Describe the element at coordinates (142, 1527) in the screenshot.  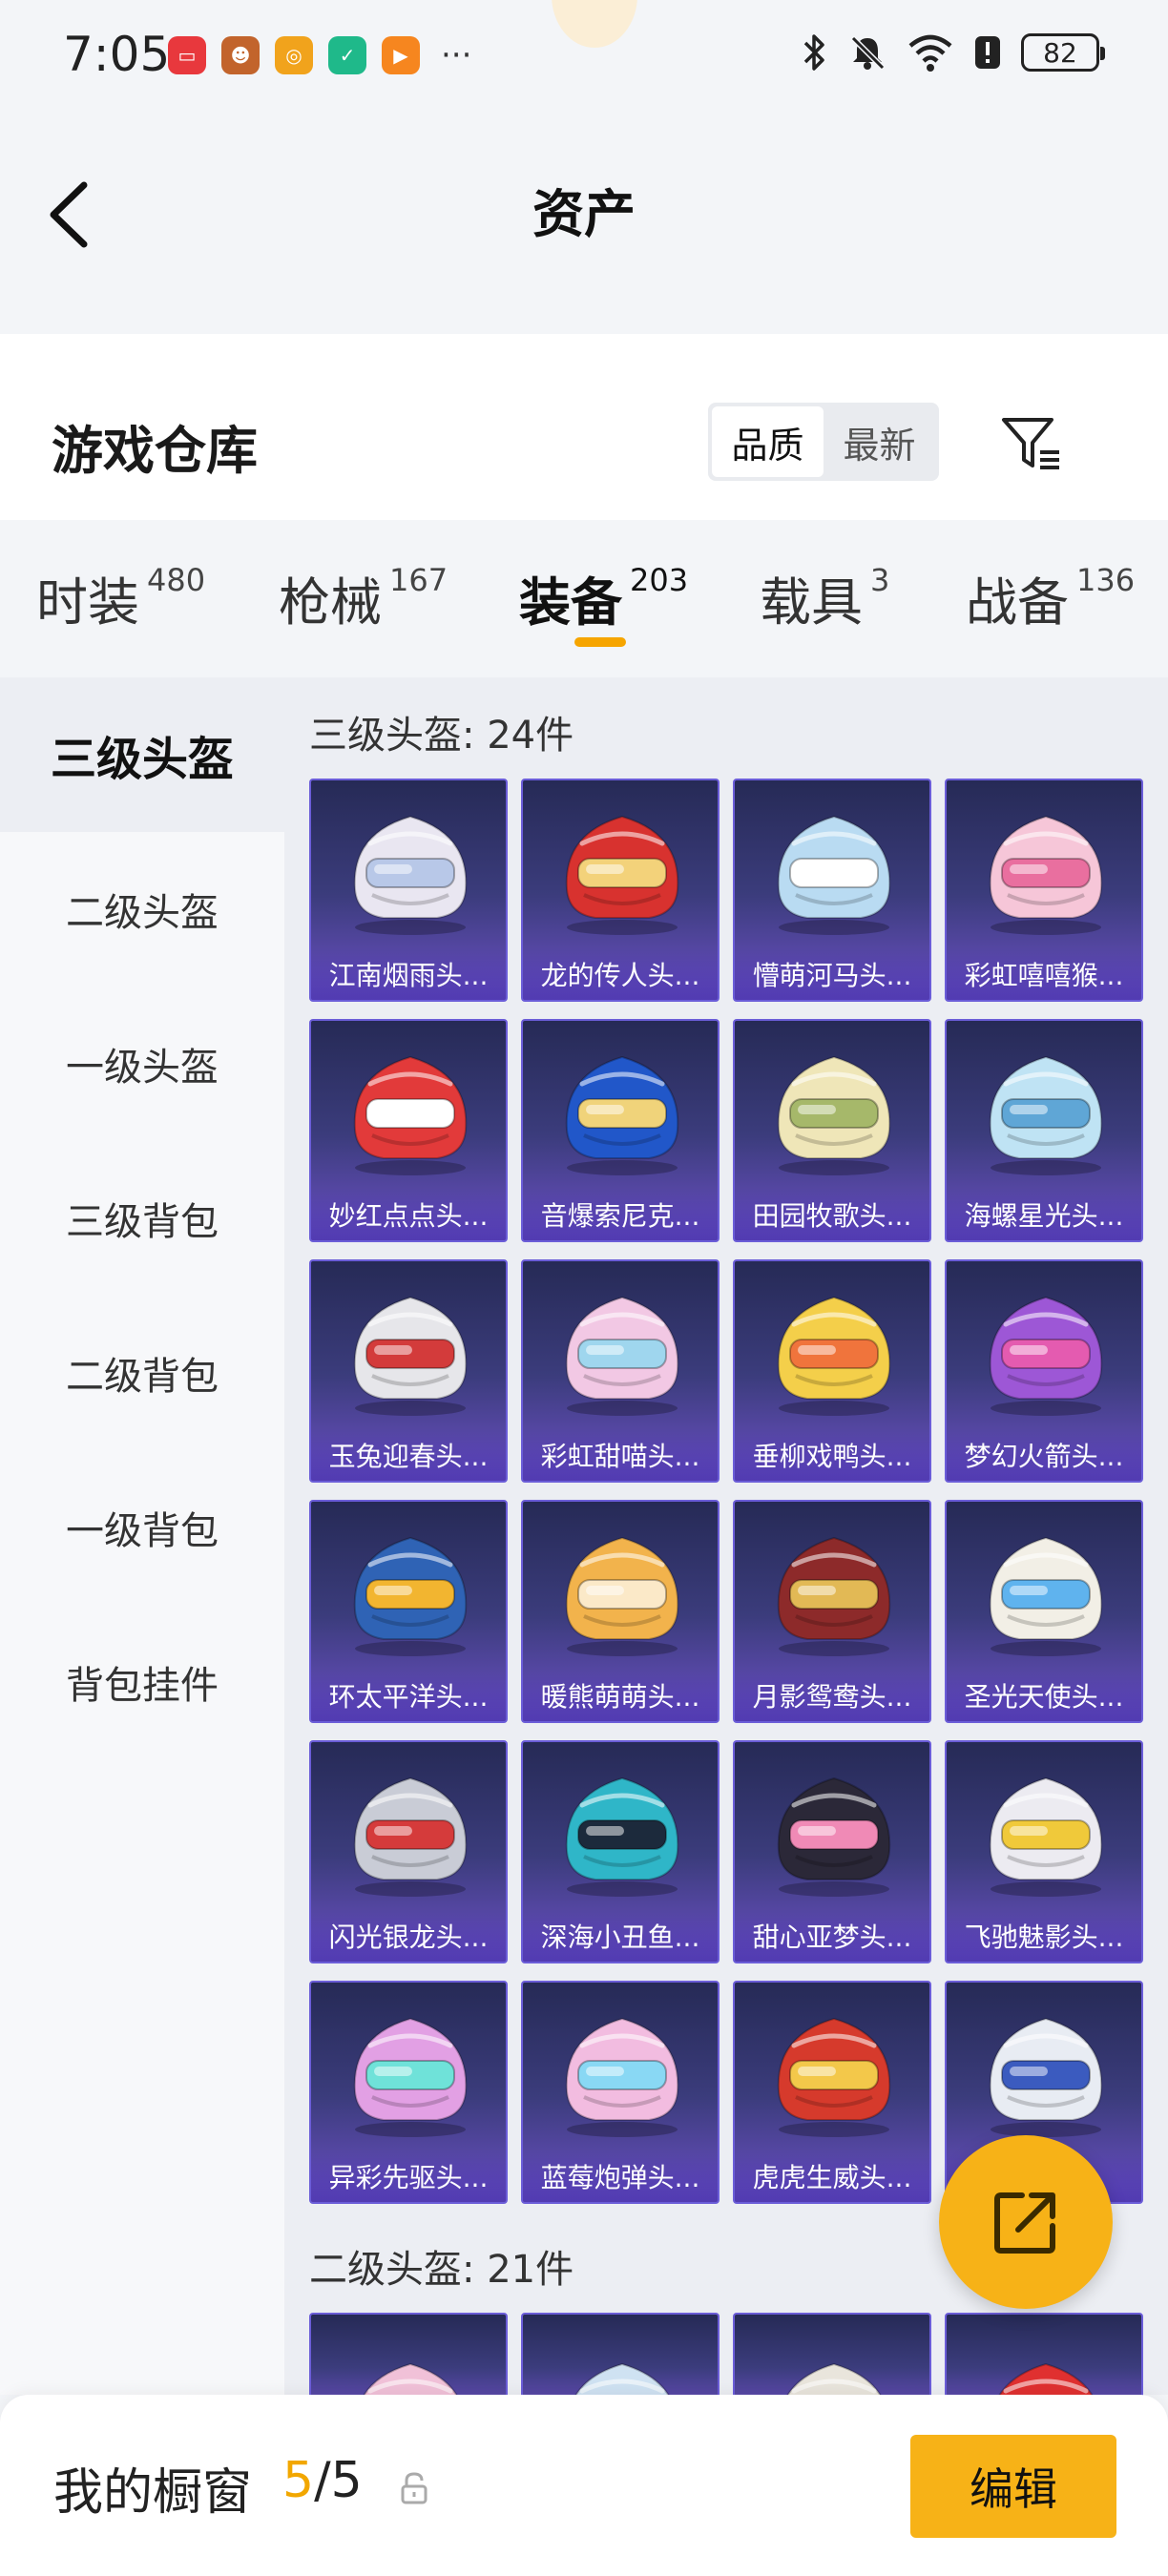
I see `sidebar-item-level1-backpack: 一级背包` at that location.